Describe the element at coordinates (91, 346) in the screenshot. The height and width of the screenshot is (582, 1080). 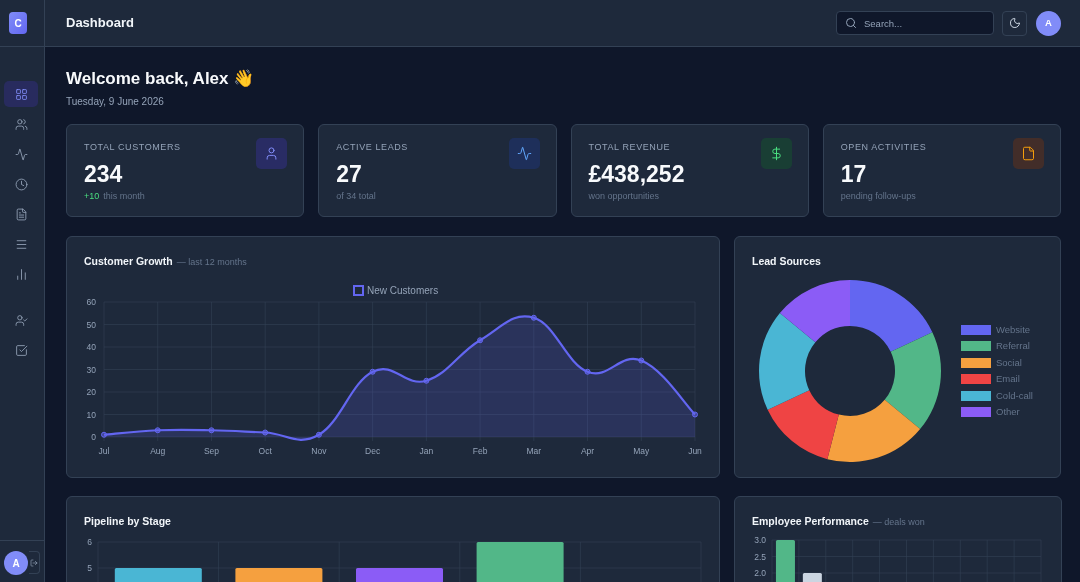
I see `axis-label: 40` at that location.